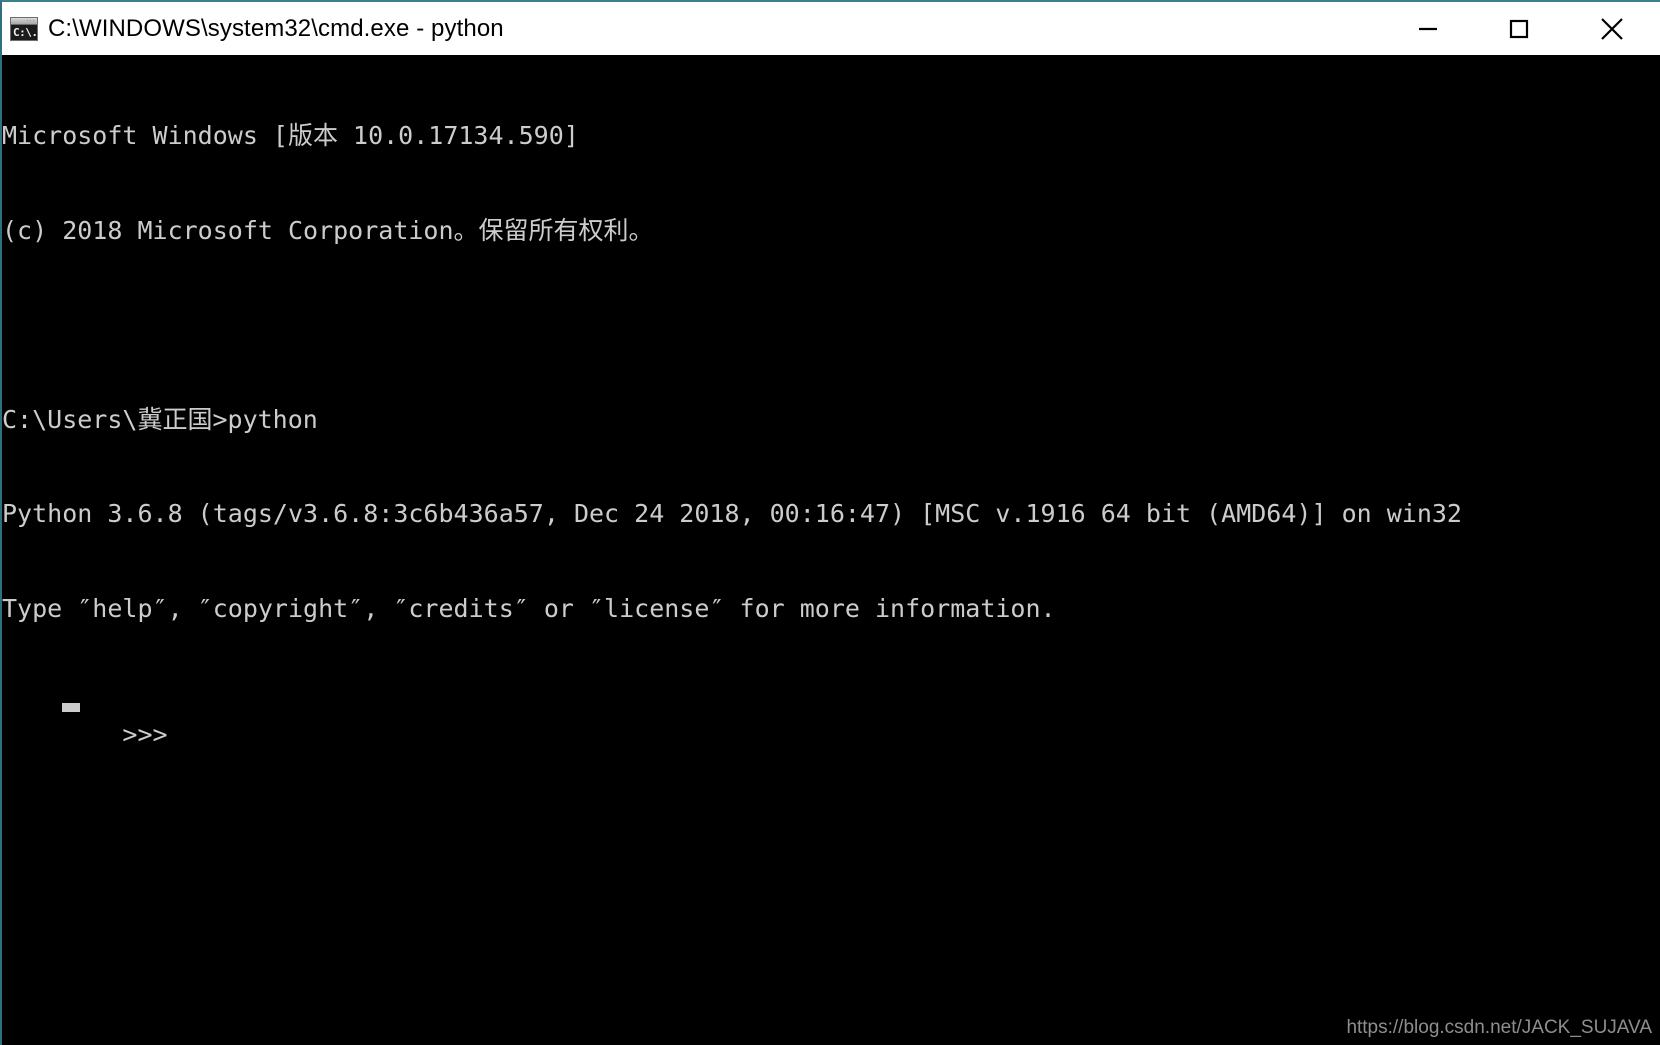 The width and height of the screenshot is (1660, 1045). I want to click on text-cursor, so click(71, 707).